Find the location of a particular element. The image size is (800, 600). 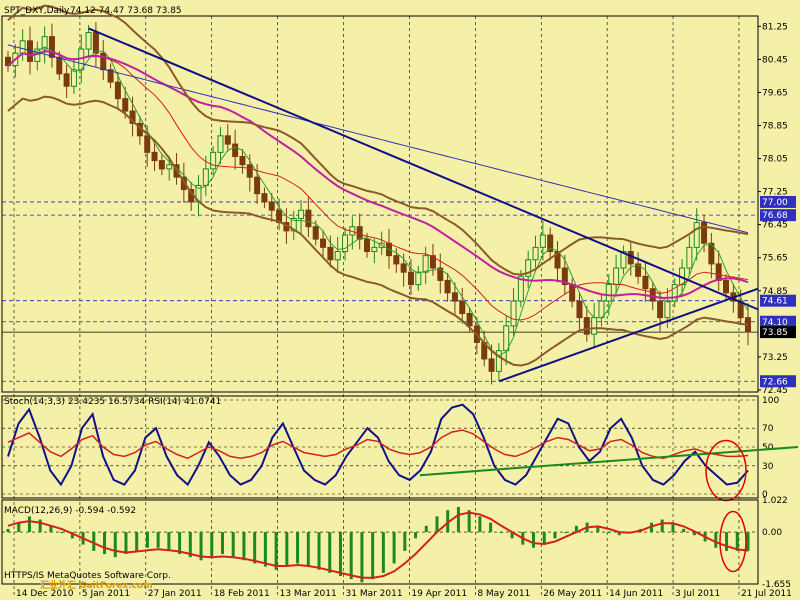

stoch-tick-label: 30 is located at coordinates (768, 467).